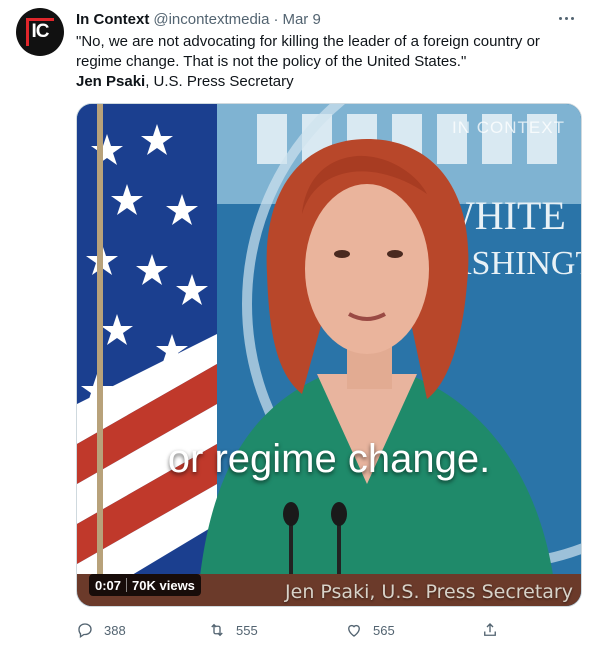 The width and height of the screenshot is (594, 648). I want to click on speaker-title: , U.S. Press Secretary, so click(219, 81).